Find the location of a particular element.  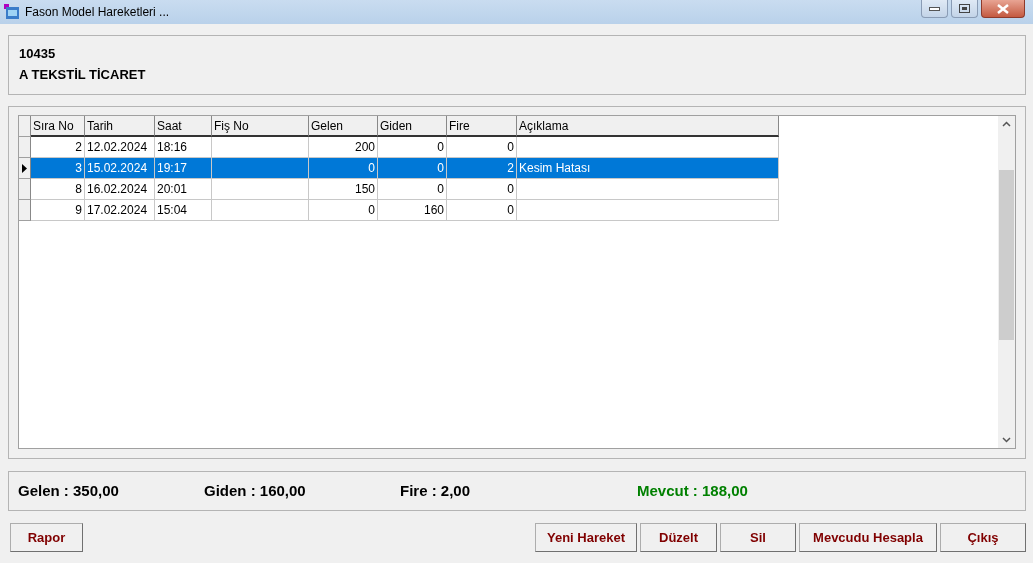

scroll-down-icon is located at coordinates (1006, 440).